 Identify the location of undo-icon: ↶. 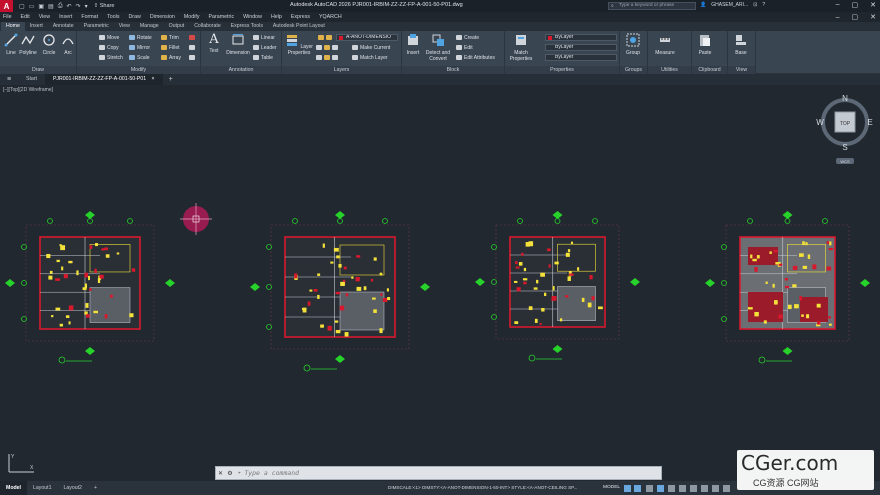
(69, 6).